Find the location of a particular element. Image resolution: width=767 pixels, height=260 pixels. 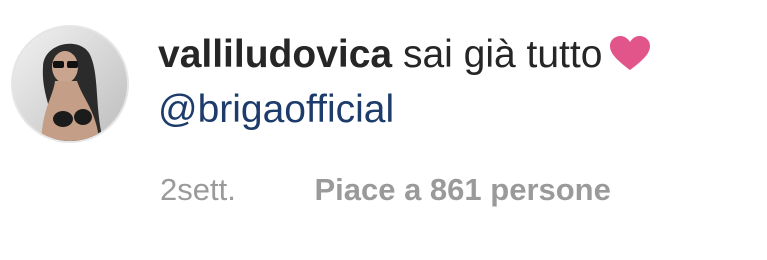

avatar-photo is located at coordinates (70, 84).